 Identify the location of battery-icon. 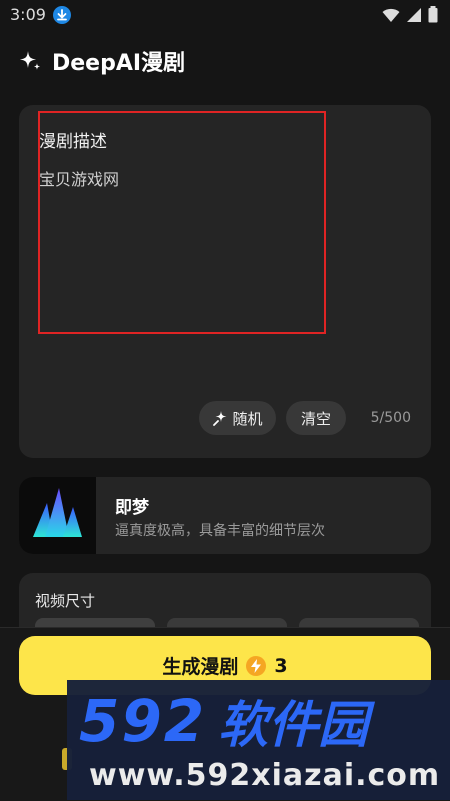
(433, 14).